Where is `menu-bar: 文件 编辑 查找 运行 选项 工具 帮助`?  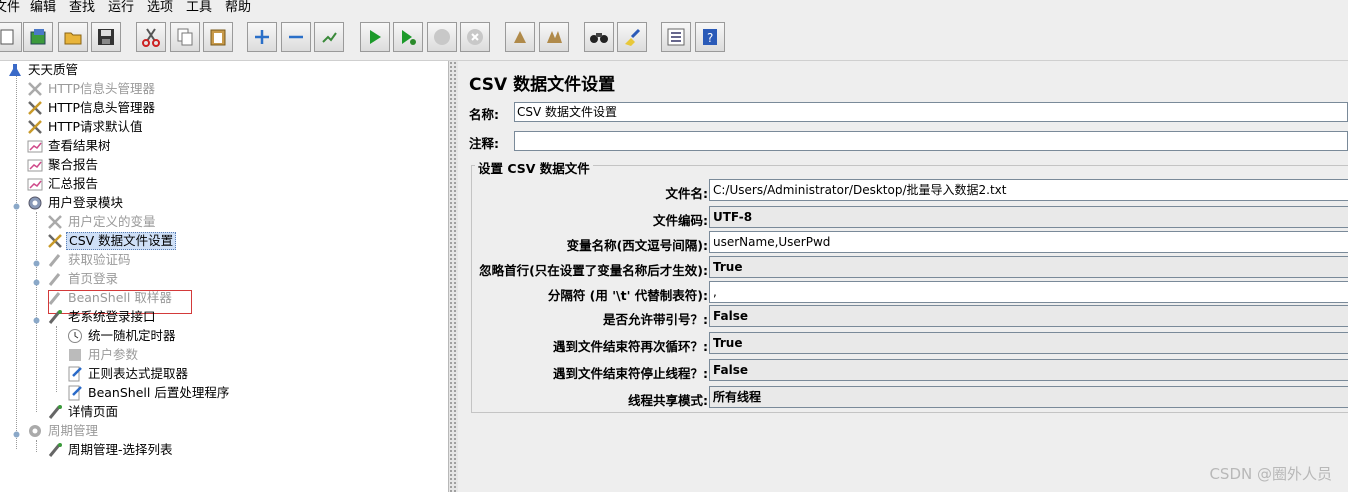 menu-bar: 文件 编辑 查找 运行 选项 工具 帮助 is located at coordinates (674, 8).